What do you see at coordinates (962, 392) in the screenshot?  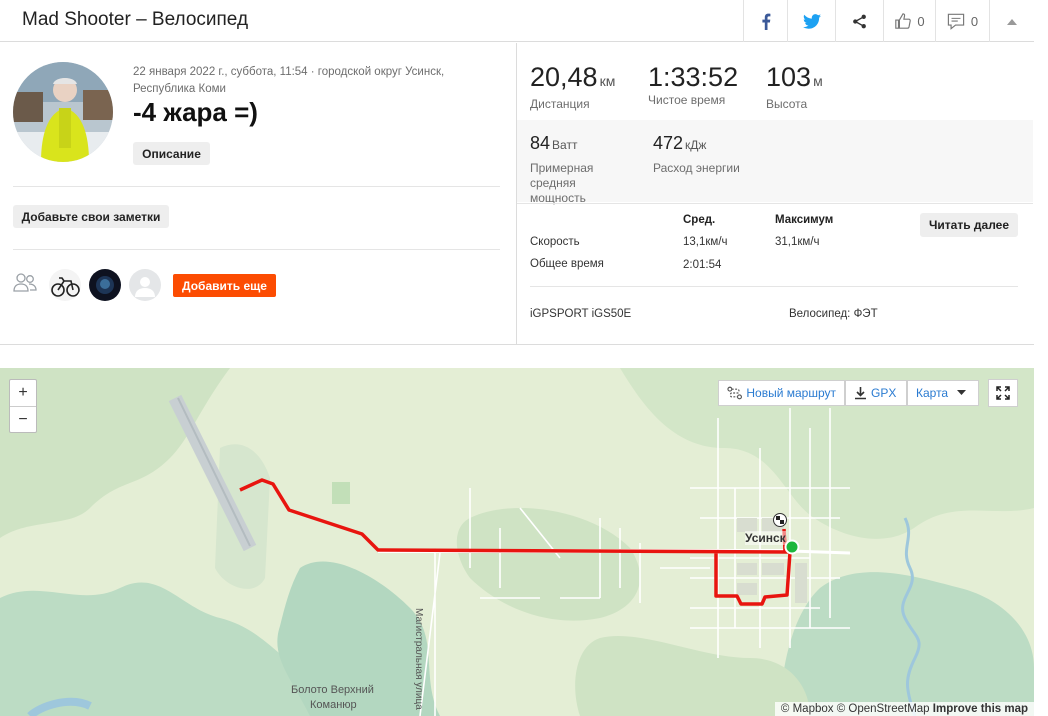 I see `caret-down-icon` at bounding box center [962, 392].